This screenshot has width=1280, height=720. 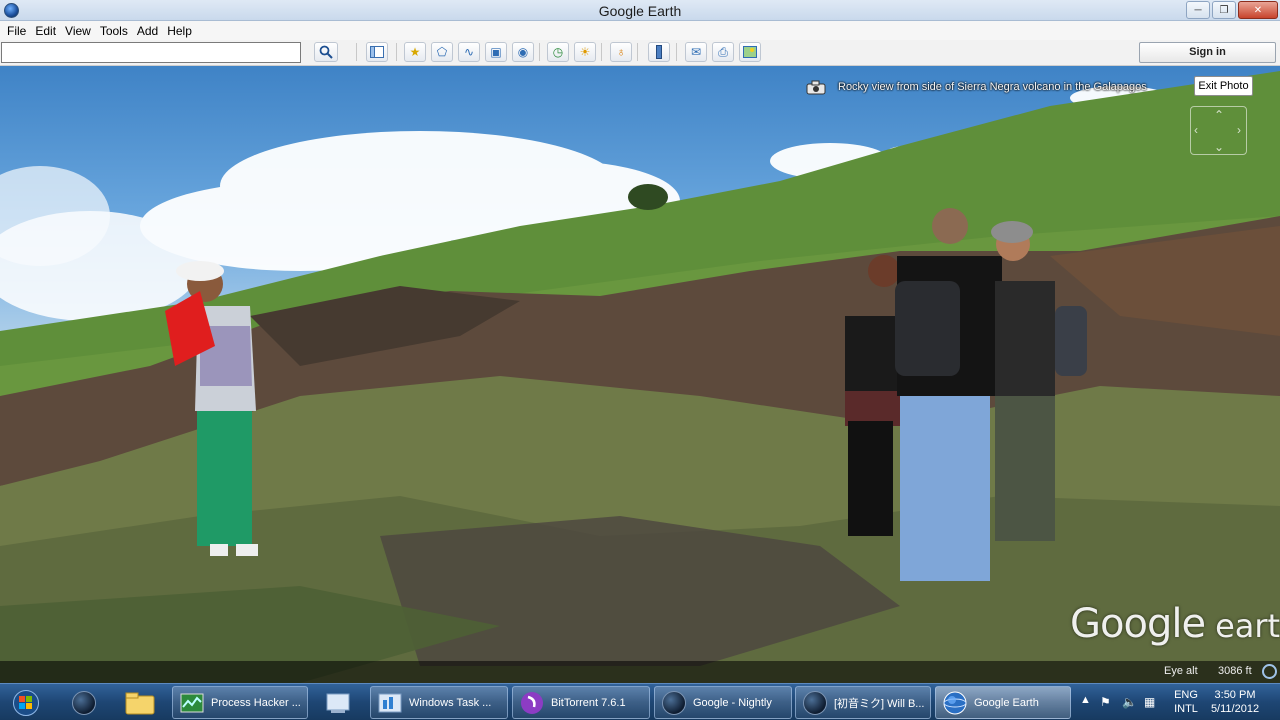 What do you see at coordinates (1235, 709) in the screenshot?
I see `clock-date: 5/11/2012` at bounding box center [1235, 709].